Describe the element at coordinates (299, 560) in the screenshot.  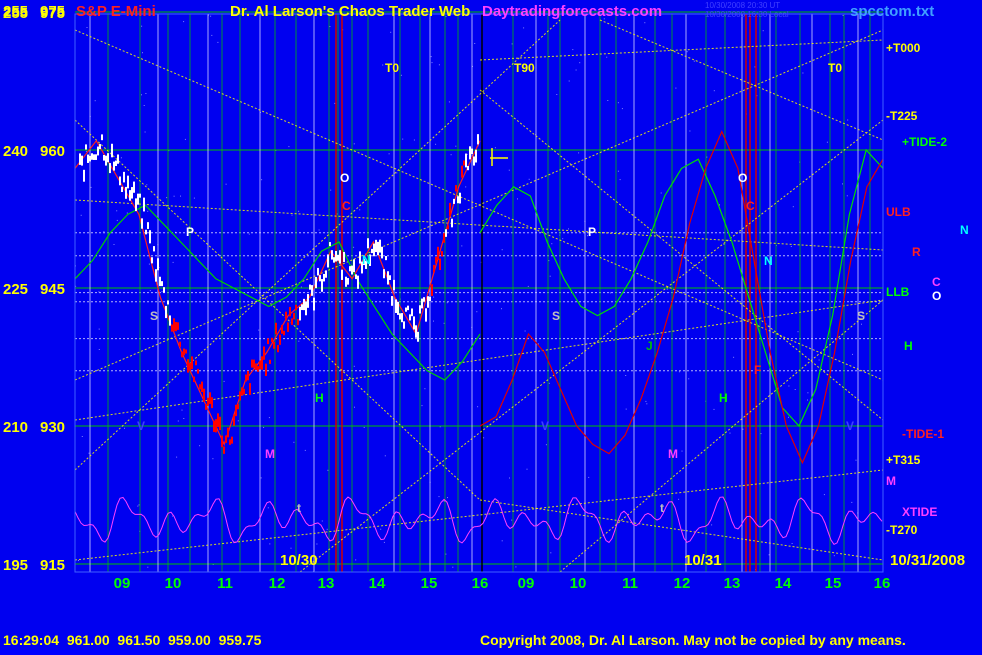
I see `date-label: 10/30` at that location.